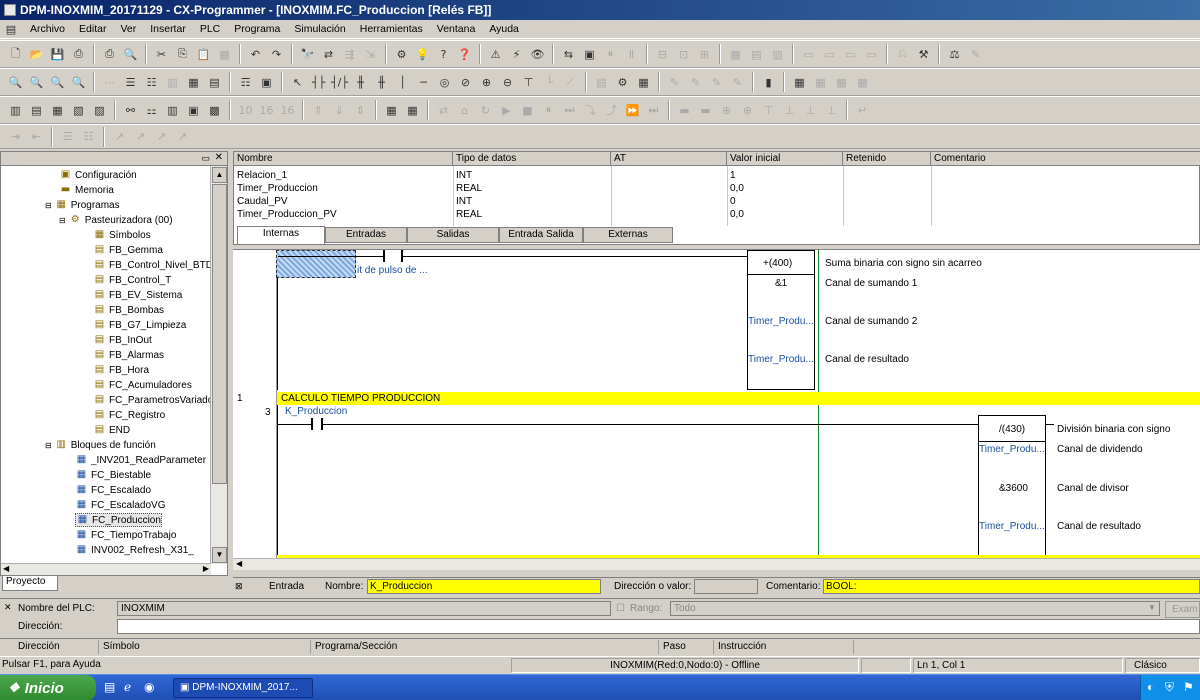 The height and width of the screenshot is (700, 1200). What do you see at coordinates (495, 54) in the screenshot?
I see `warning-icon: ⚠` at bounding box center [495, 54].